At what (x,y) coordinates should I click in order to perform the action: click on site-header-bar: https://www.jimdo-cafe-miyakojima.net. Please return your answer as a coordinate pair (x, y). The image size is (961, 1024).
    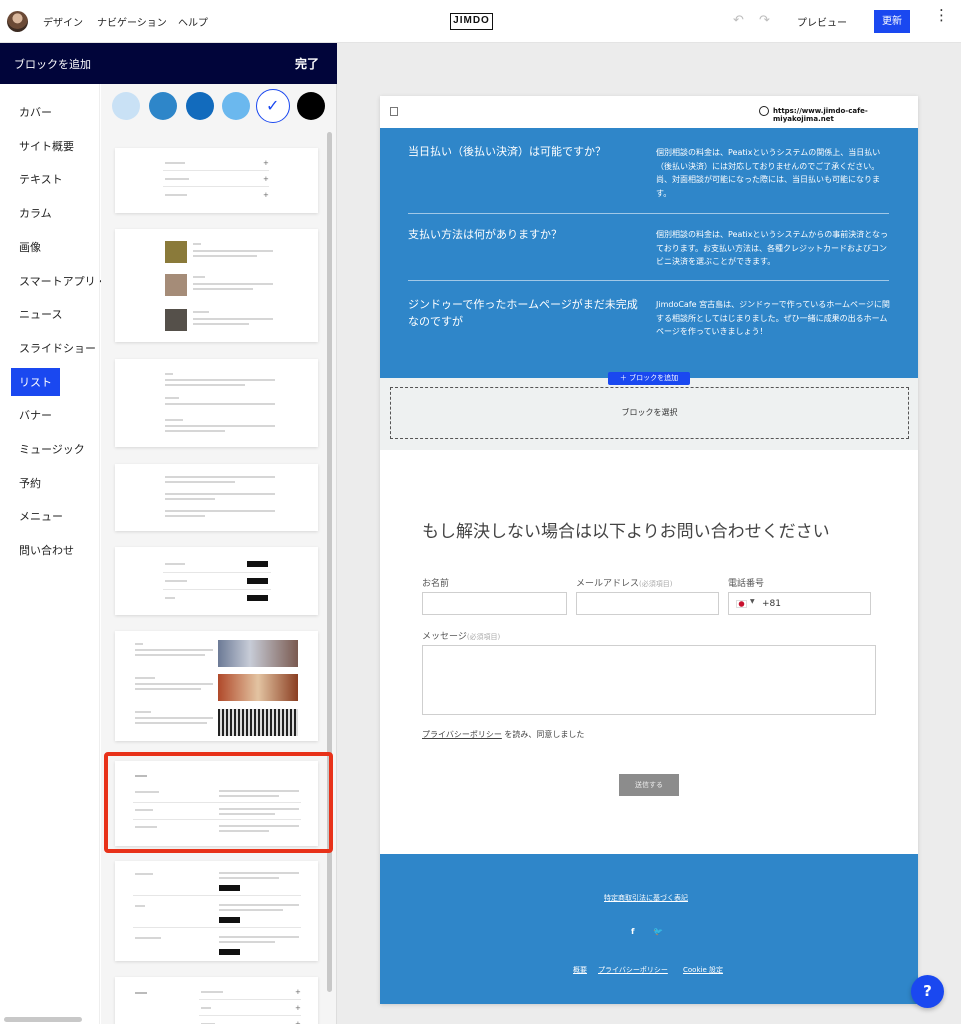
    Looking at the image, I should click on (649, 112).